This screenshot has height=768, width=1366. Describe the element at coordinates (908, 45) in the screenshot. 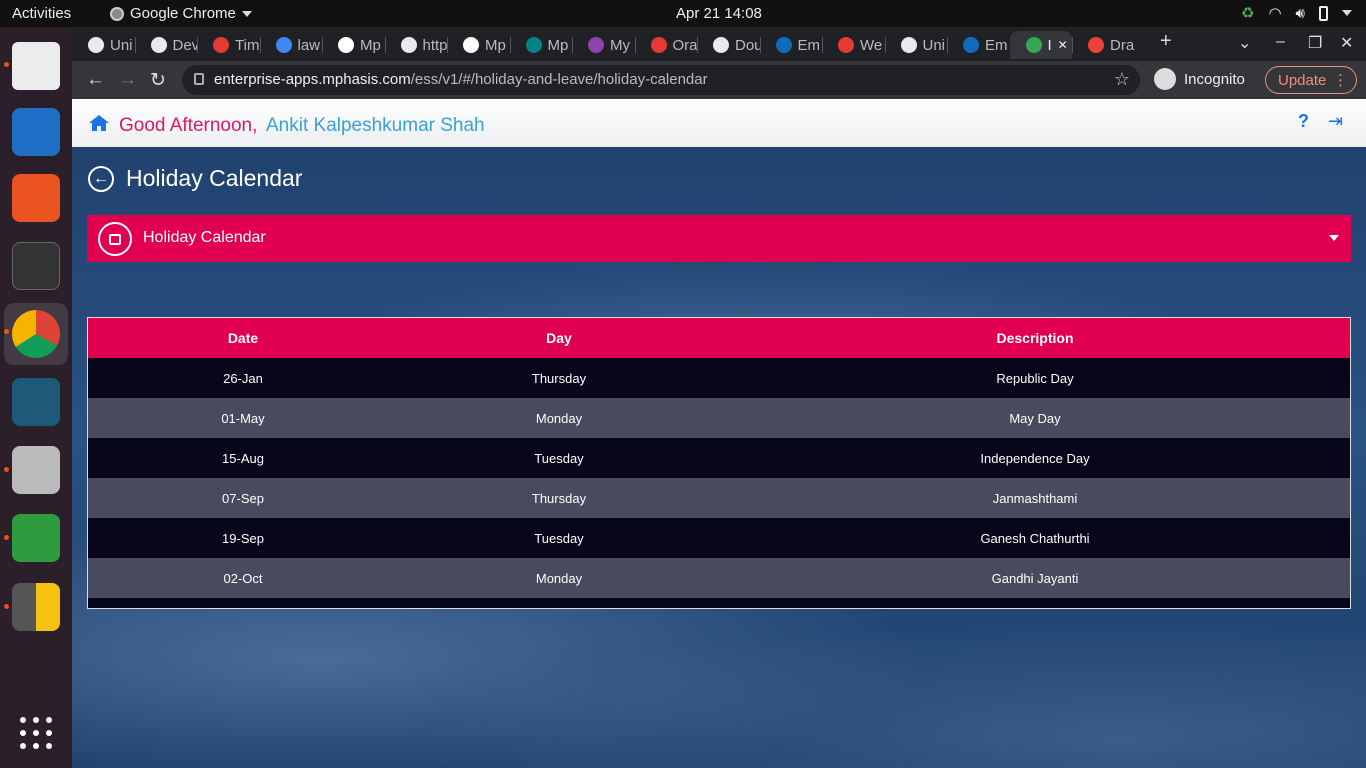

I see `globe-icon` at that location.